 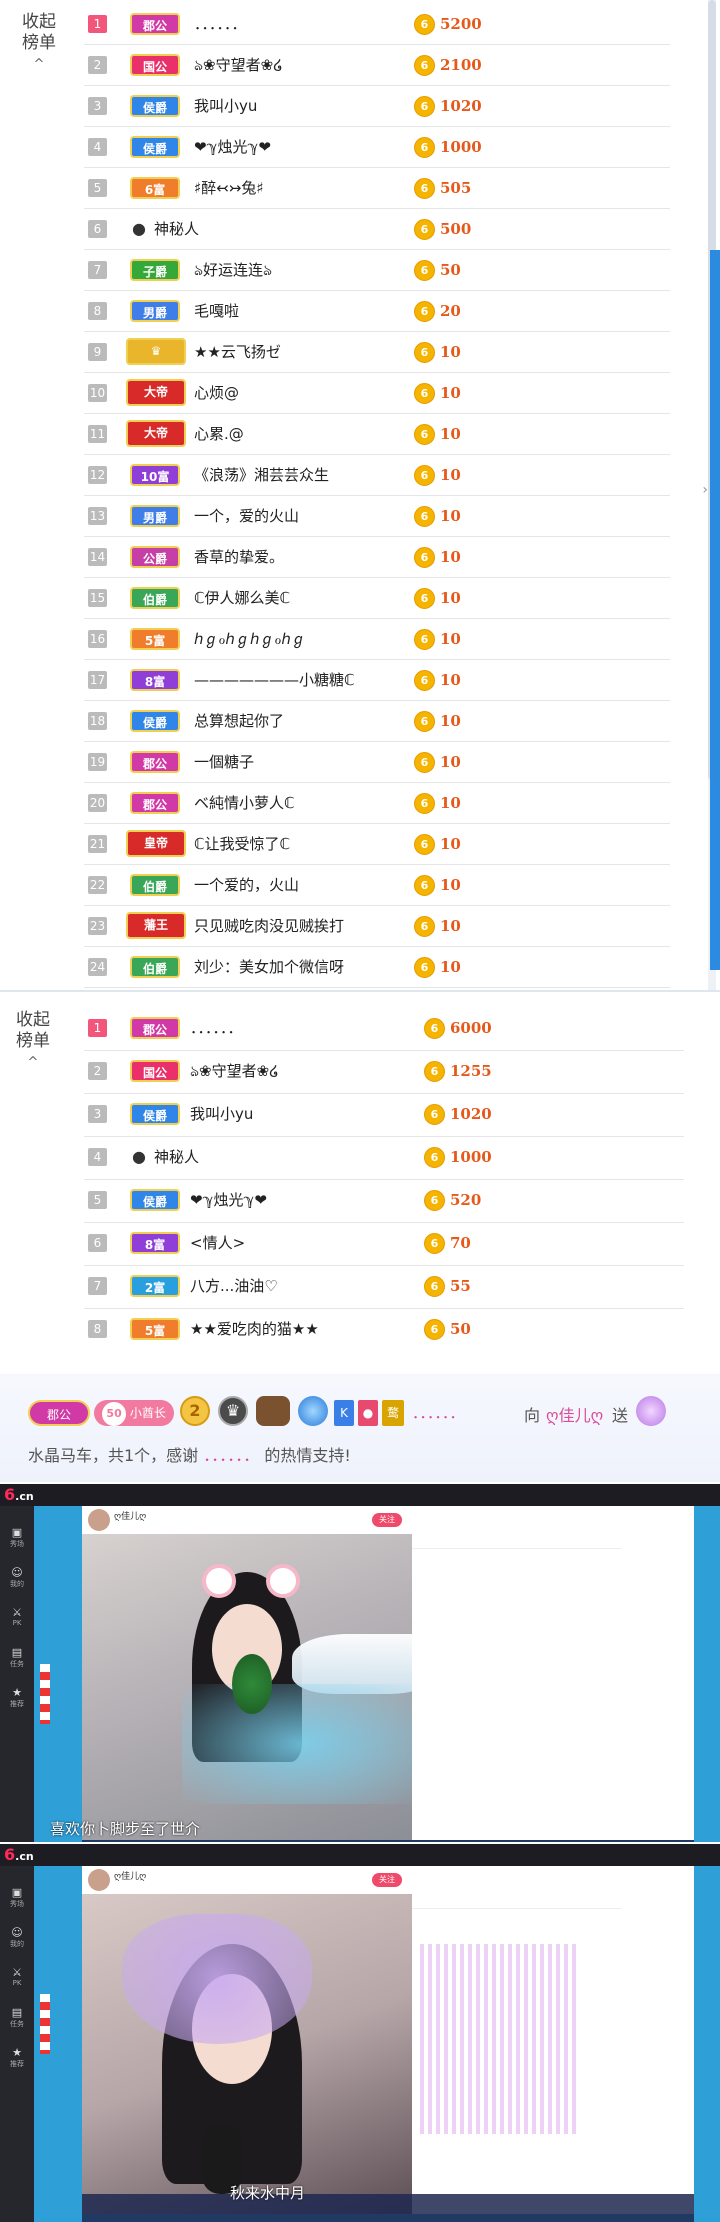 I want to click on ranking-row: 2 国公 ঌ❀守望者❀໒ 6 2100, so click(x=377, y=65).